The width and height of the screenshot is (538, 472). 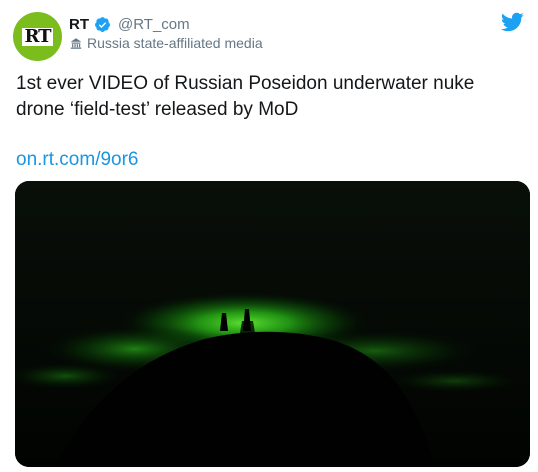 What do you see at coordinates (77, 160) in the screenshot?
I see `tweet-link: on.rt.com/9or6` at bounding box center [77, 160].